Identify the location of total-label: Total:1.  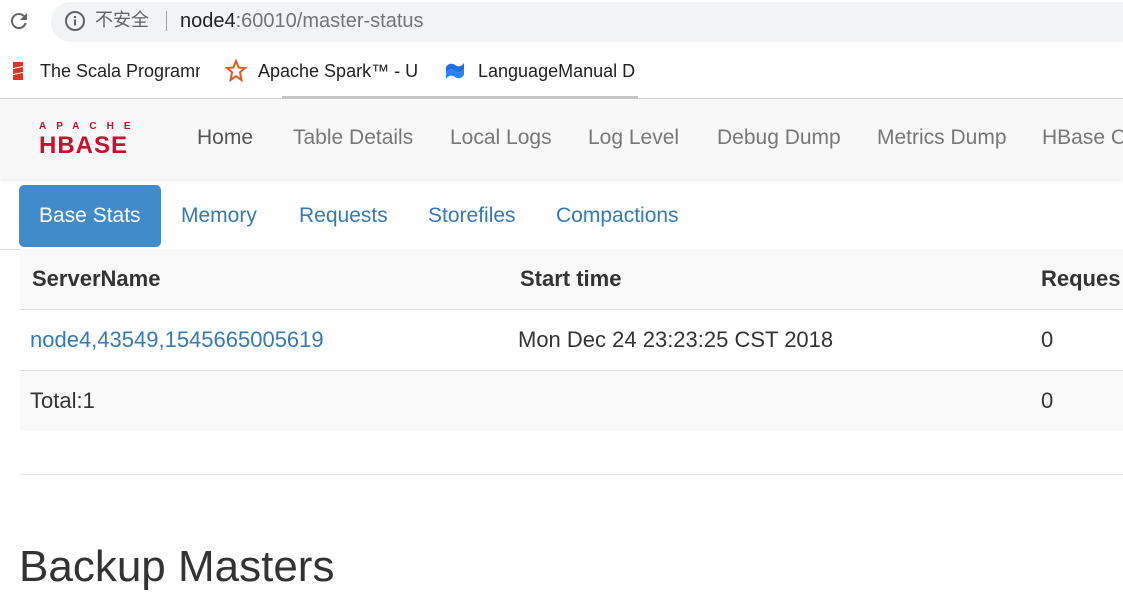
(62, 400).